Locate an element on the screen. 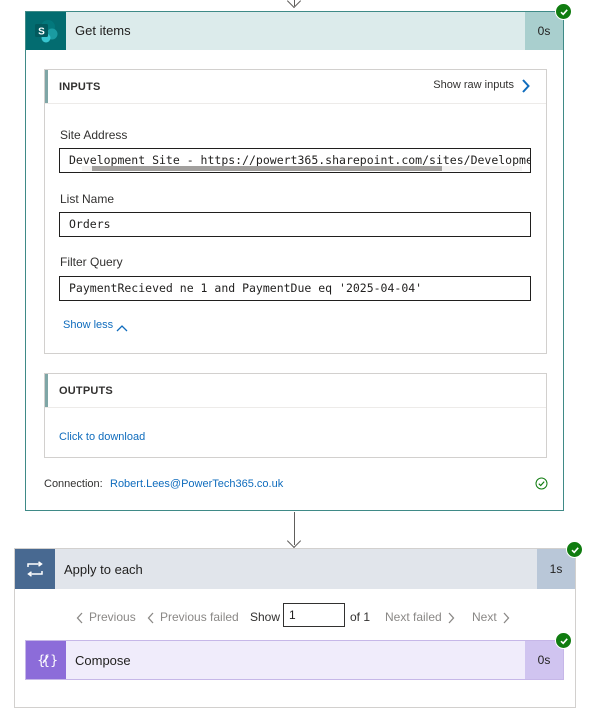  inputs-heading: INPUTS is located at coordinates (80, 87).